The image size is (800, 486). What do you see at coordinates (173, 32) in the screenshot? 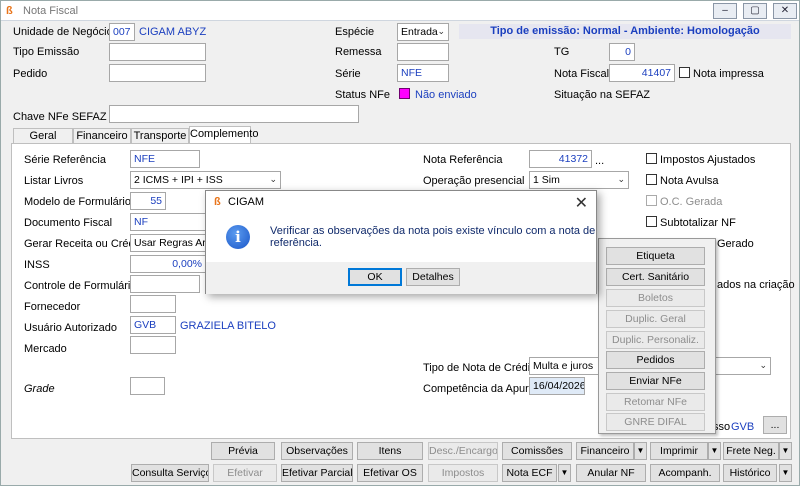
I see `unidade-name: CIGAM ABYZ` at bounding box center [173, 32].